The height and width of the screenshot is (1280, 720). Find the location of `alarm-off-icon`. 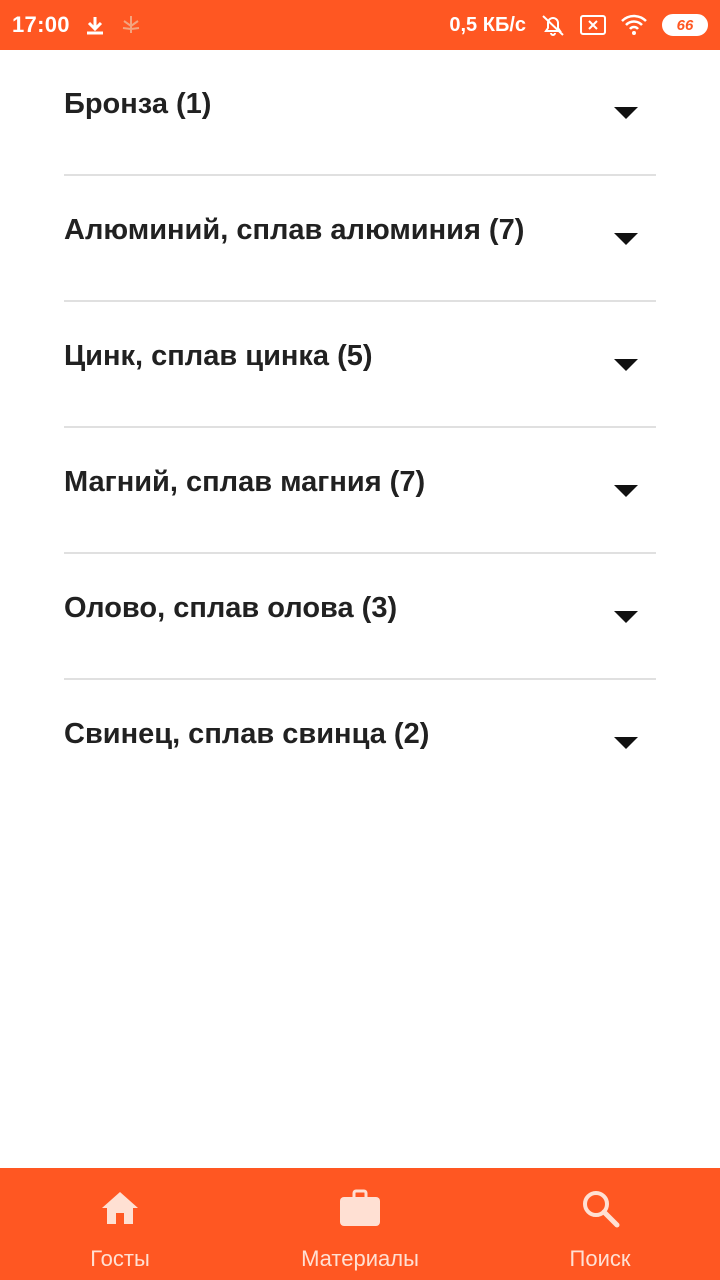

alarm-off-icon is located at coordinates (553, 25).